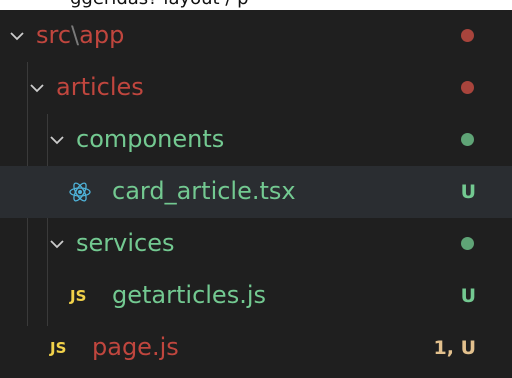 The height and width of the screenshot is (378, 512). I want to click on cropped-header-text: ggeridas? layout / p, so click(159, 4).